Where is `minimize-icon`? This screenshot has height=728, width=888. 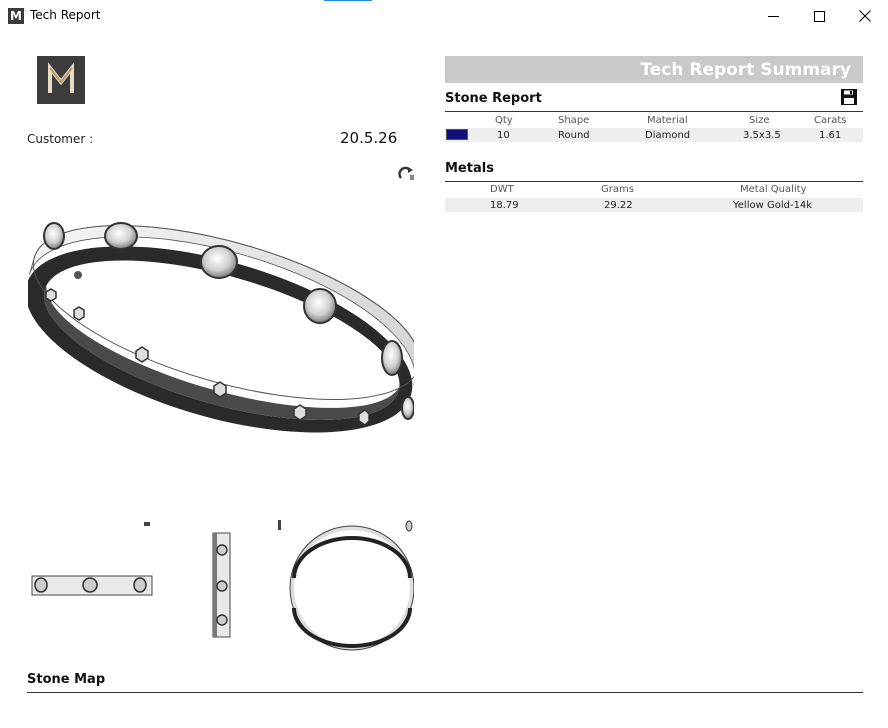
minimize-icon is located at coordinates (773, 16).